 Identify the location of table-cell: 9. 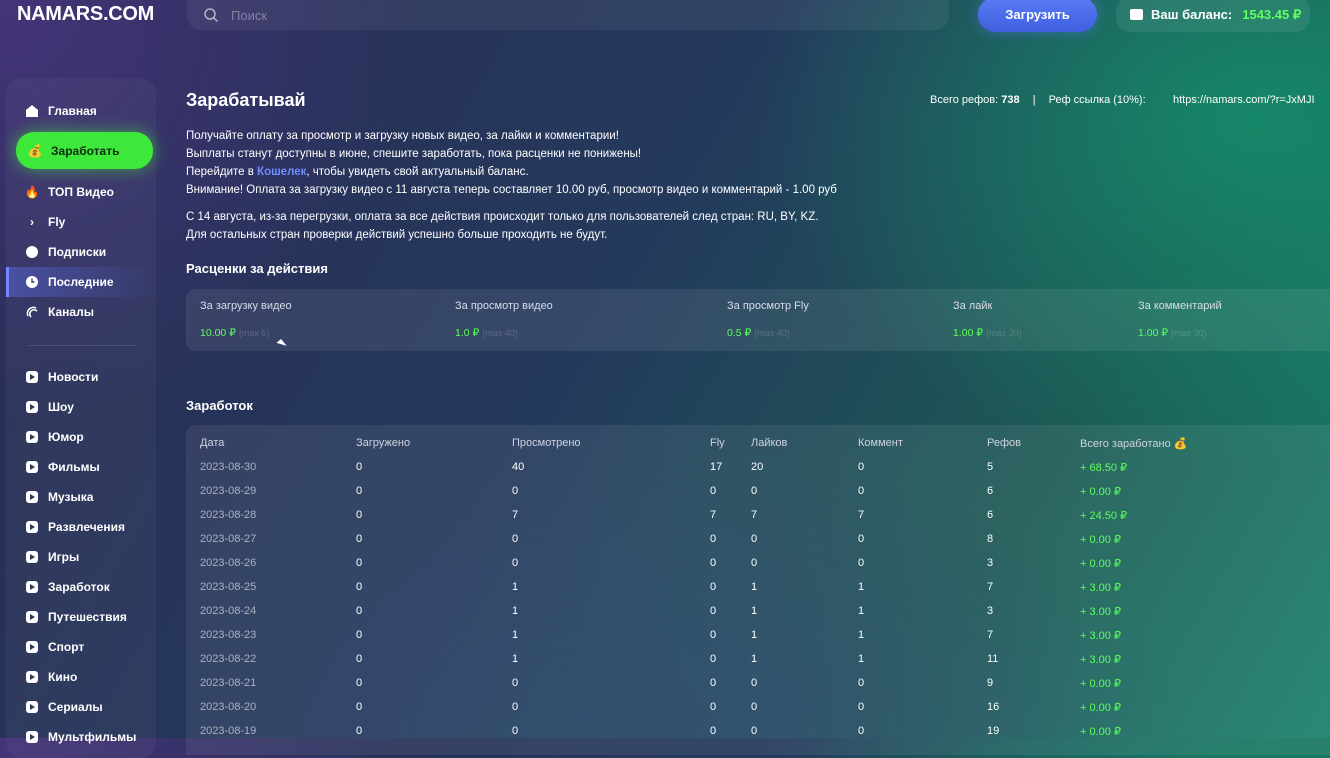
(990, 683).